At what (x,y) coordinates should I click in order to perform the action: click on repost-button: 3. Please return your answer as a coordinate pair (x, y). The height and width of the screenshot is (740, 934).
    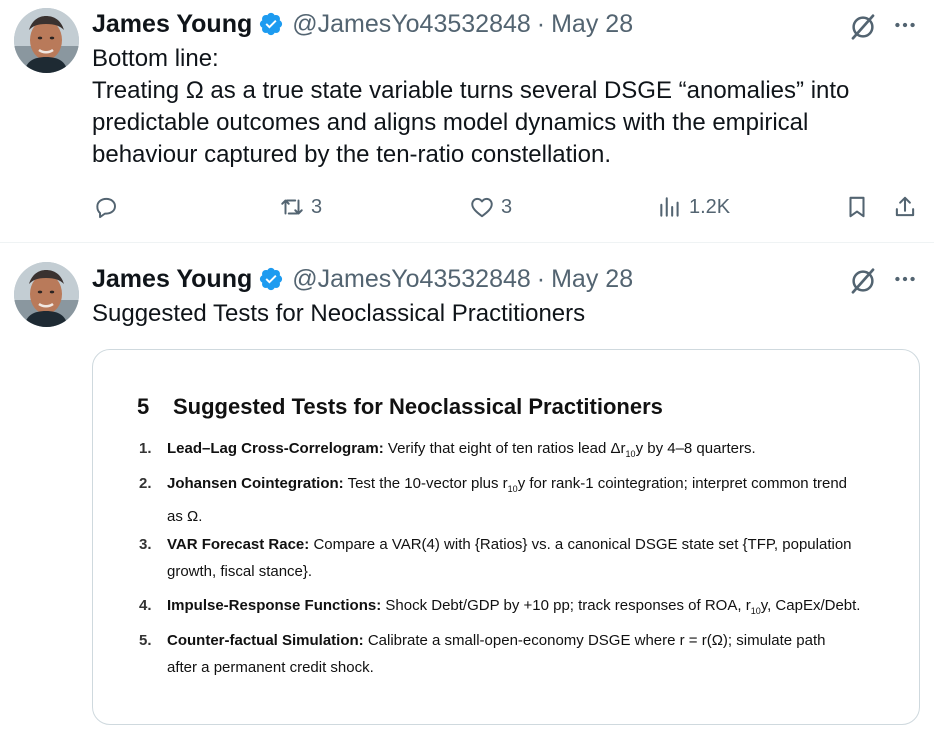
    Looking at the image, I should click on (300, 207).